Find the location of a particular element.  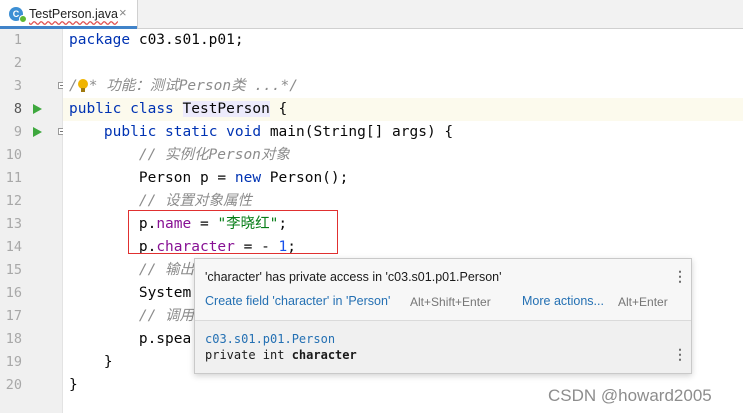

line-number: 16 is located at coordinates (13, 293).